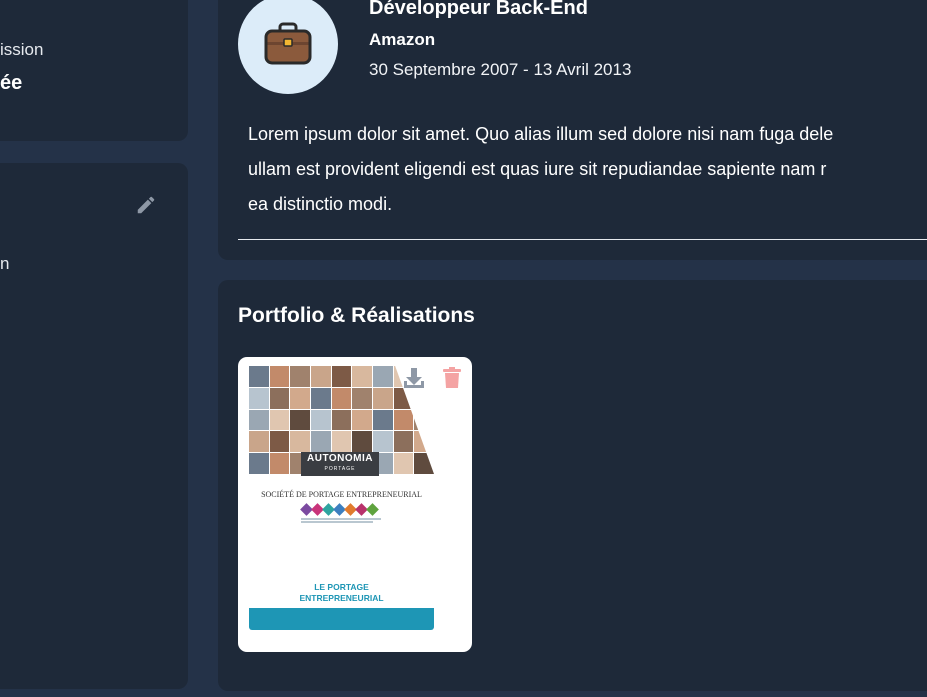  What do you see at coordinates (402, 39) in the screenshot?
I see `experience-company: Amazon` at bounding box center [402, 39].